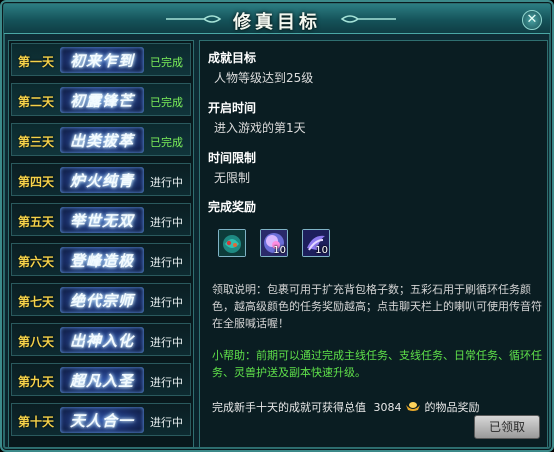  I want to click on day-title: 出神入化, so click(101, 341).